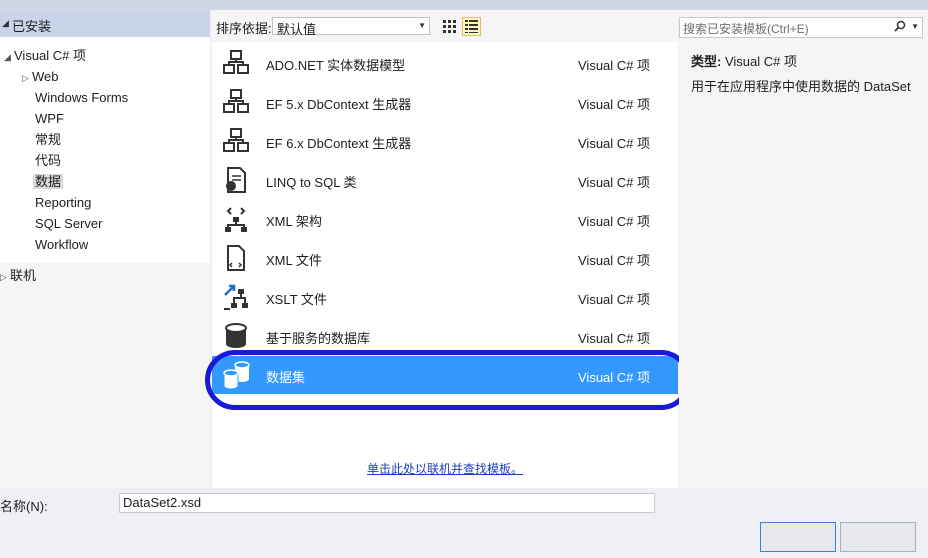 Image resolution: width=928 pixels, height=558 pixels. Describe the element at coordinates (445, 219) in the screenshot. I see `template-row-xml-schema: XML 架构 Visual C# 项` at that location.